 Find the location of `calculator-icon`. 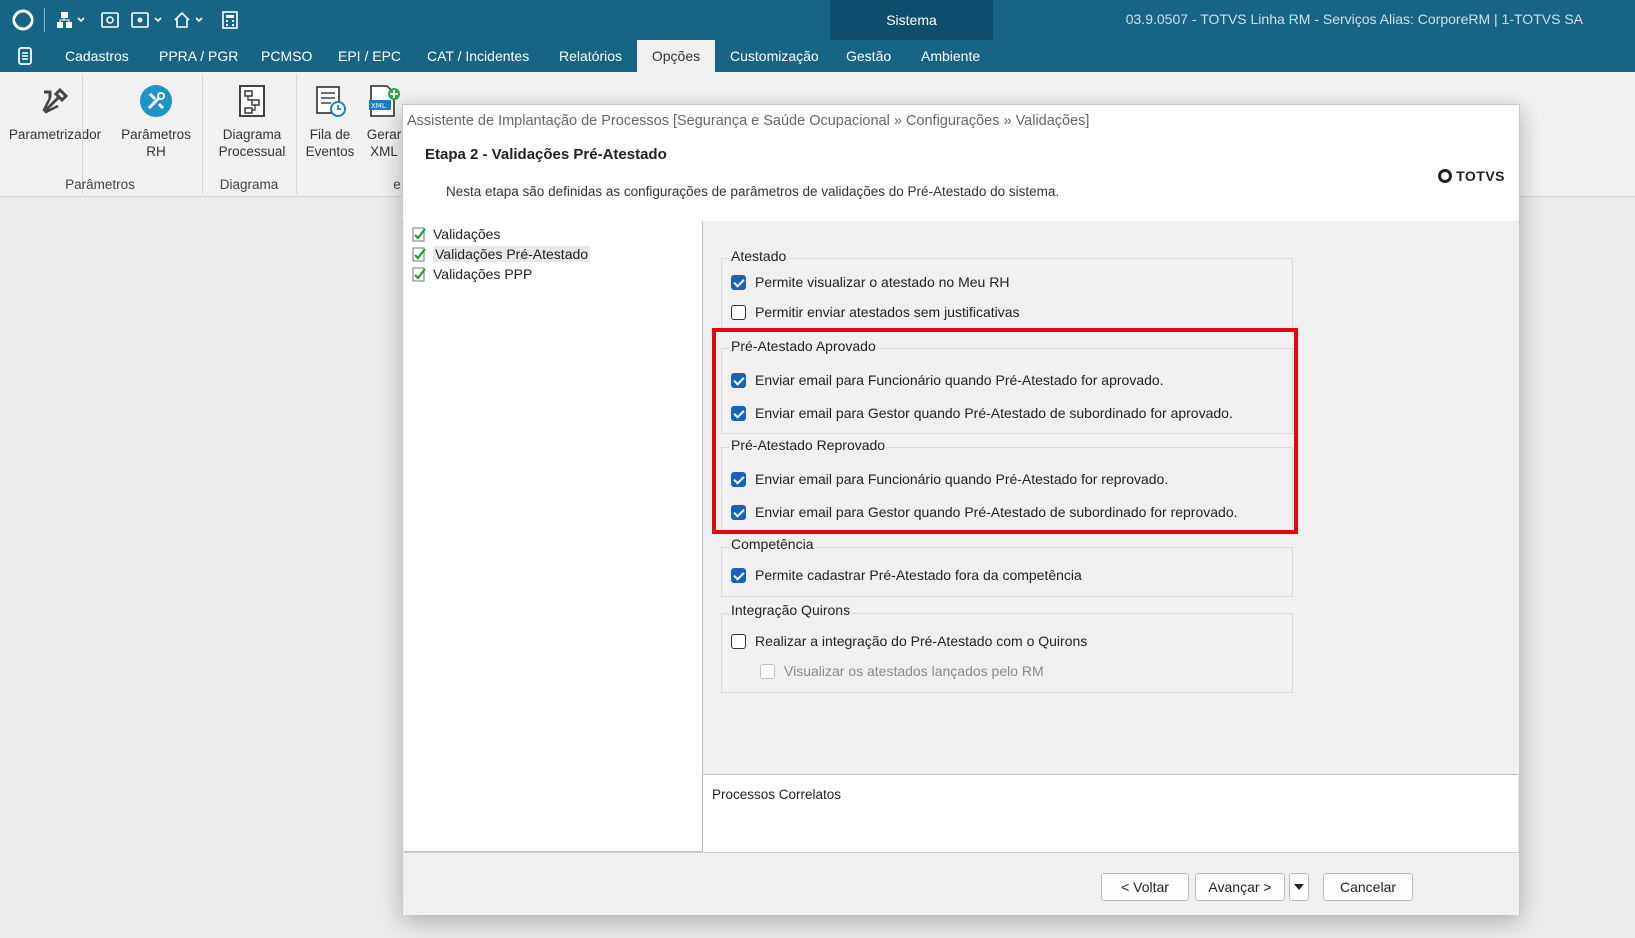

calculator-icon is located at coordinates (230, 20).